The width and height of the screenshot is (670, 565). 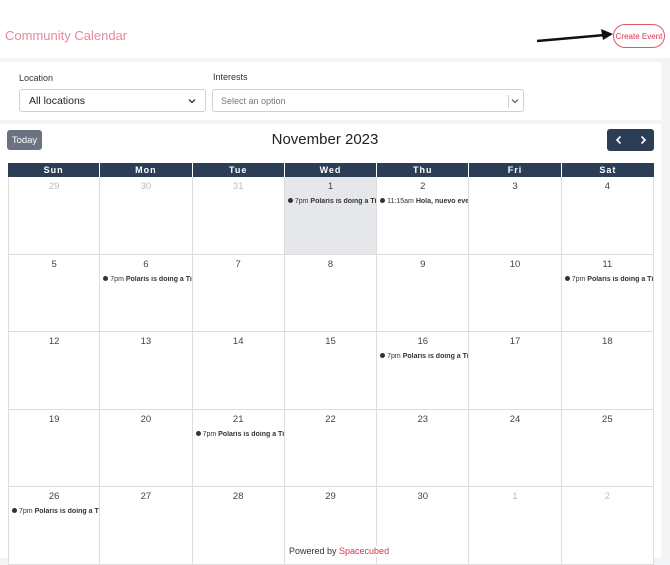 I want to click on day-cell: 6 7pm Polaris is doing a Tiny Desk, so click(x=146, y=293).